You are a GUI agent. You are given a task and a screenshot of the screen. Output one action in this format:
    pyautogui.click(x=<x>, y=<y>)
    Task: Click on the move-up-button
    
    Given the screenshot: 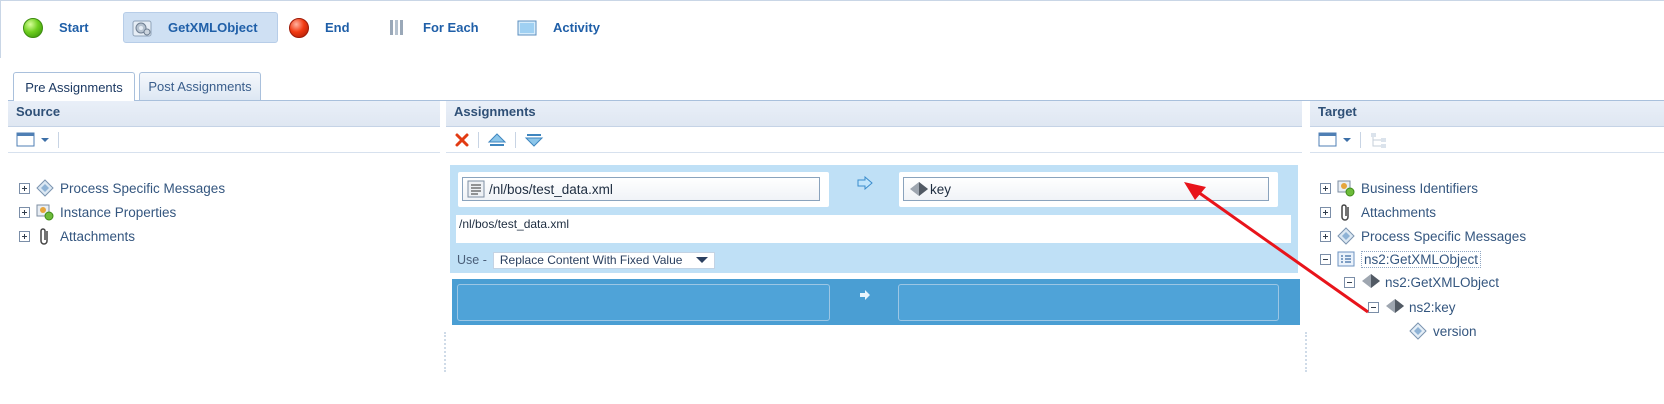 What is the action you would take?
    pyautogui.click(x=497, y=140)
    